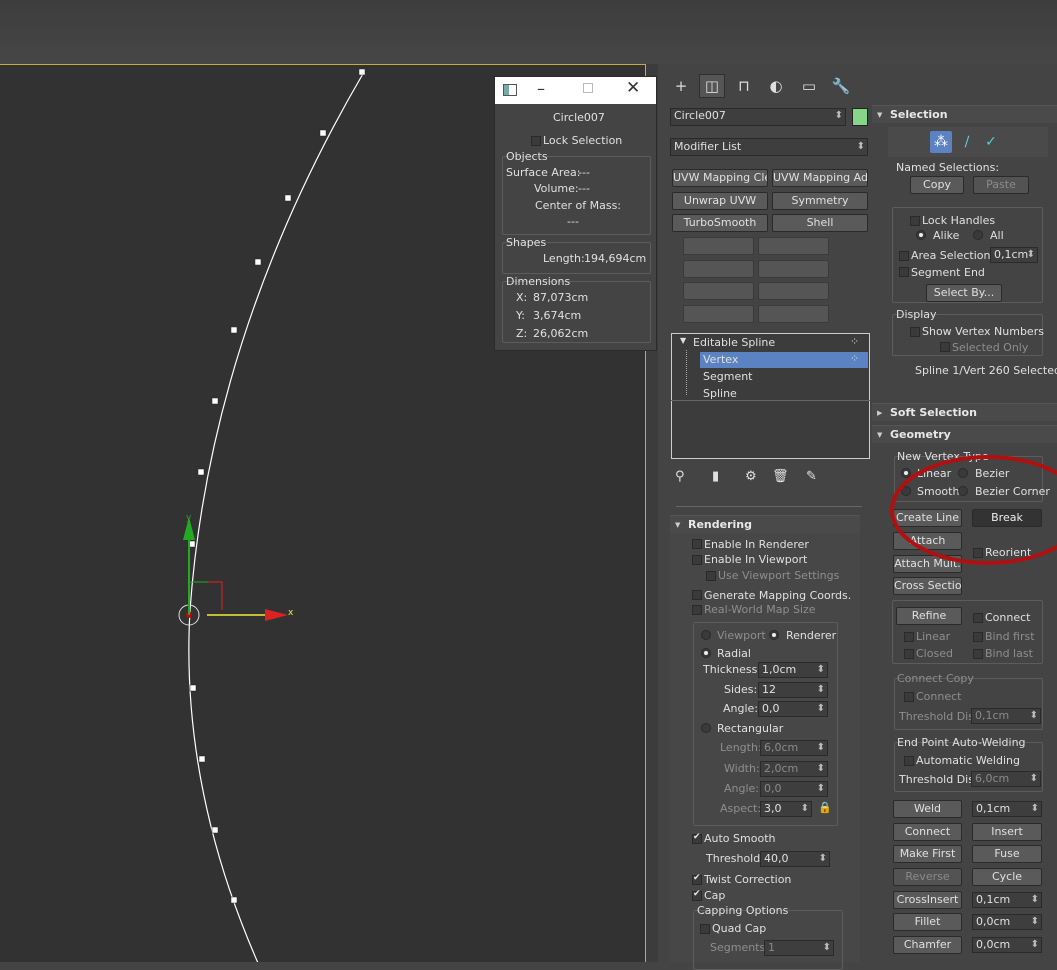  Describe the element at coordinates (964, 114) in the screenshot. I see `selection-rollout-header: Selection` at that location.